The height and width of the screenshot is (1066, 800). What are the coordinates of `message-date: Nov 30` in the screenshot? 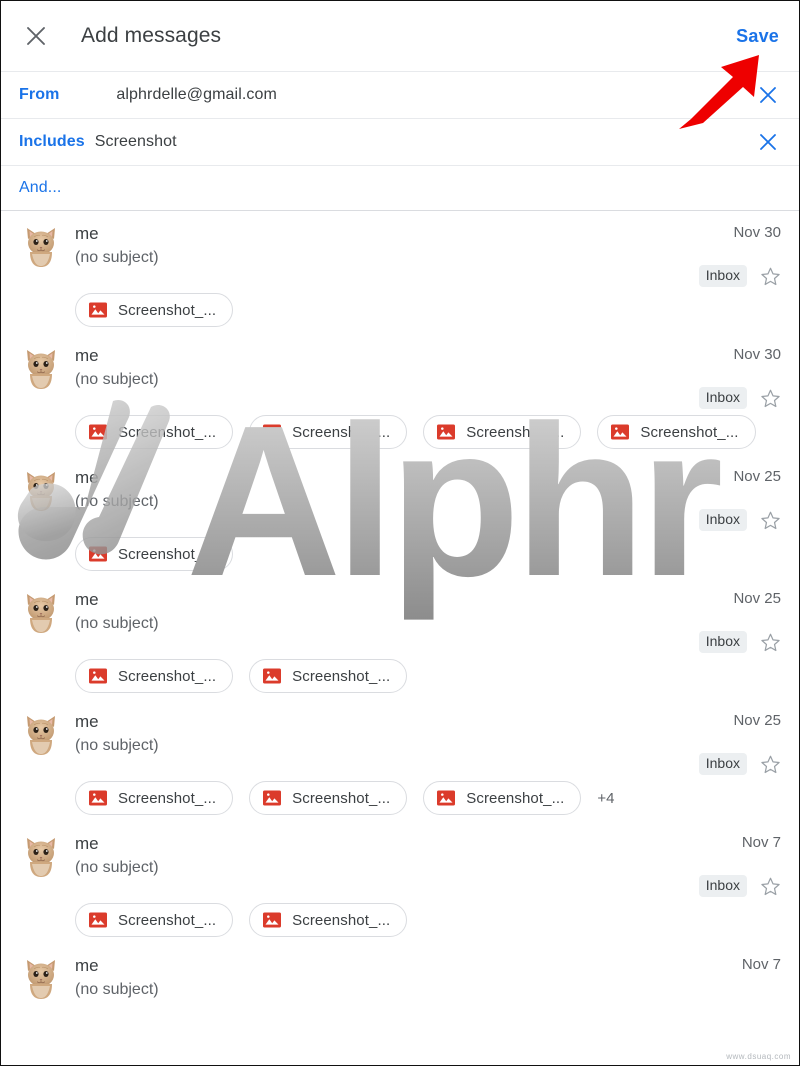 It's located at (757, 354).